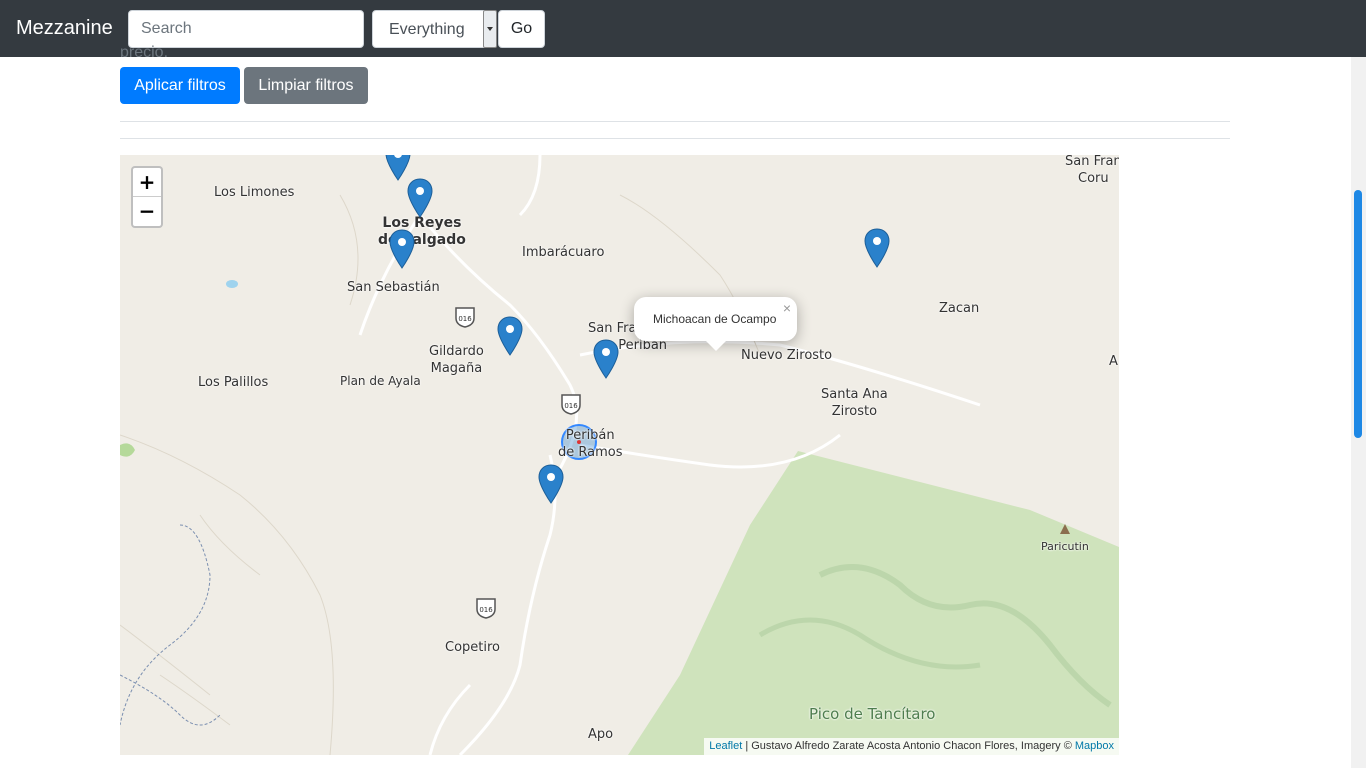 The width and height of the screenshot is (1366, 768). What do you see at coordinates (180, 85) in the screenshot?
I see `apply-filters-button: Aplicar filtros` at bounding box center [180, 85].